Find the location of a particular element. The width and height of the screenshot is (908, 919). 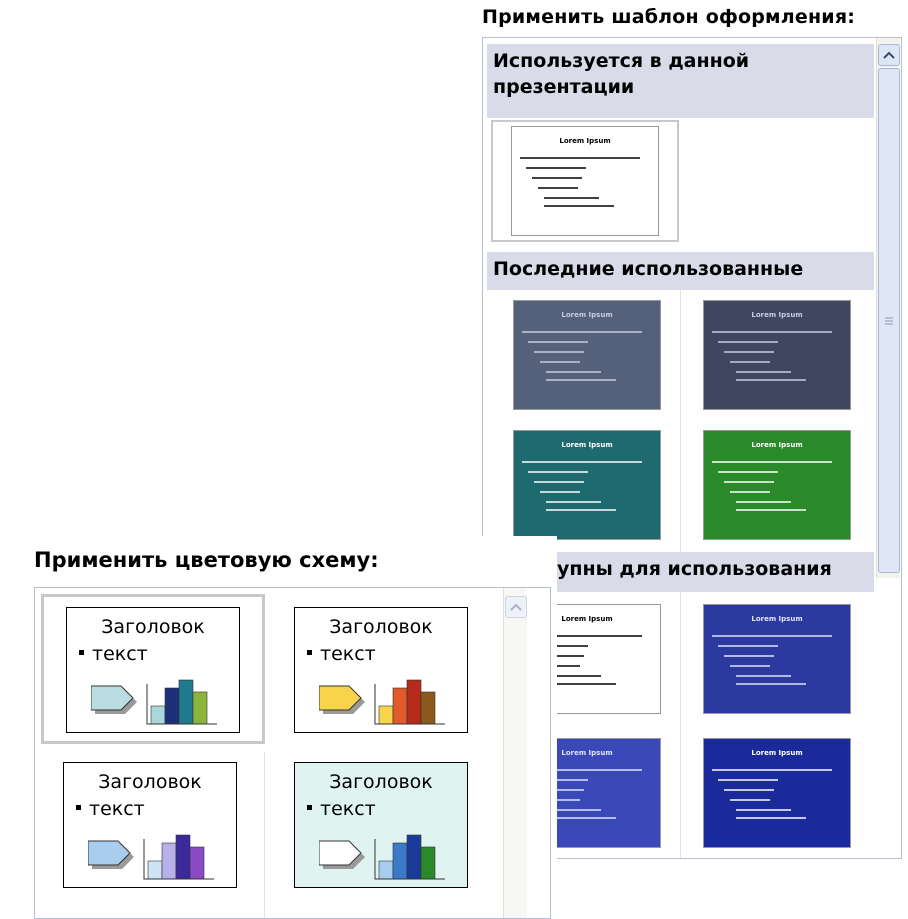

template-item-current: Lorem Ipsum is located at coordinates (585, 181).